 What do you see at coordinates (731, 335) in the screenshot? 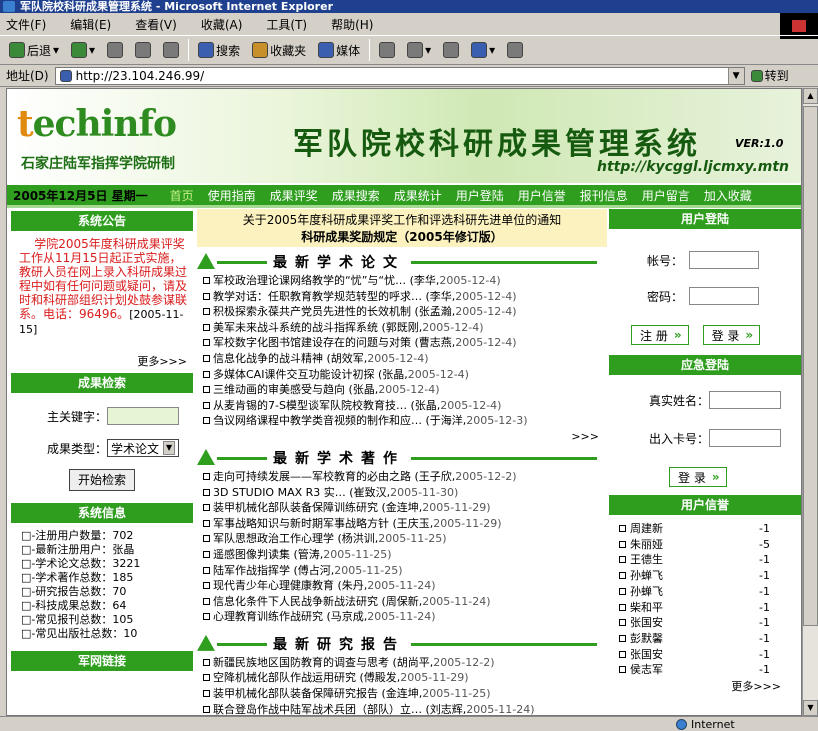
I see `login-button: 登 录»` at bounding box center [731, 335].